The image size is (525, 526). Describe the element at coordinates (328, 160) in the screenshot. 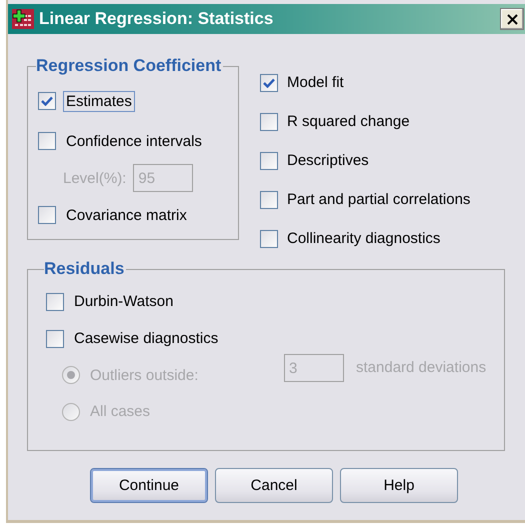

I see `checkbox-label: Descriptives` at that location.